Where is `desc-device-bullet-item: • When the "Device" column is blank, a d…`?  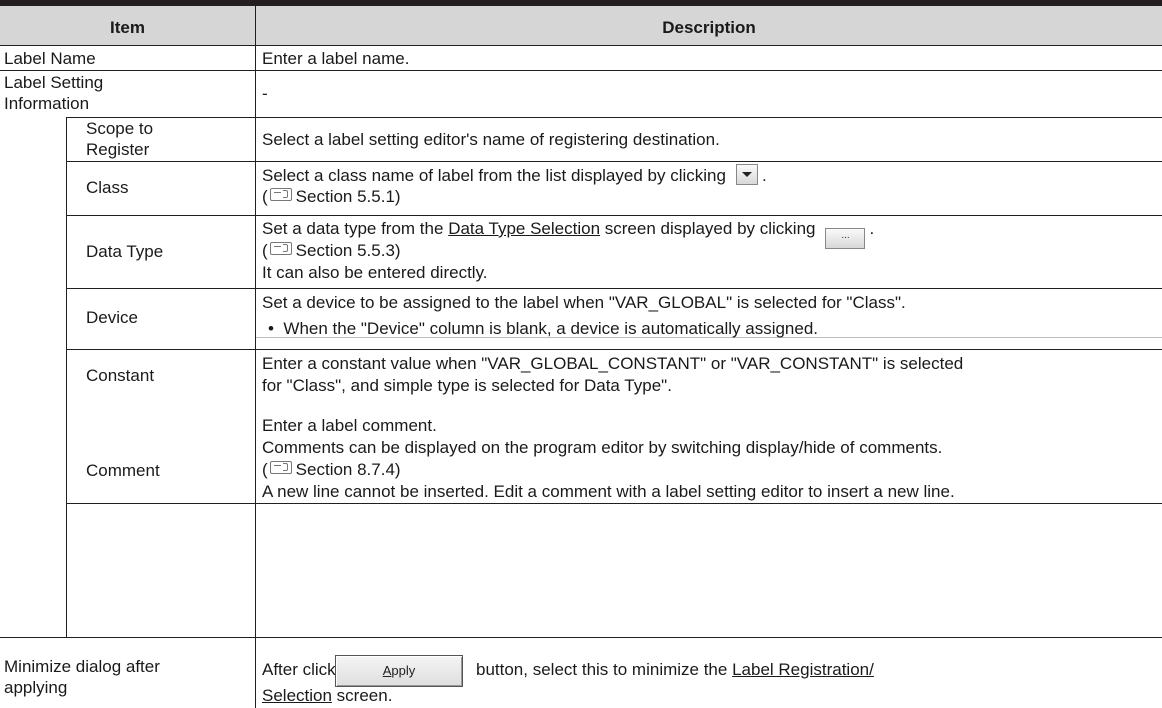 desc-device-bullet-item: • When the "Device" column is blank, a d… is located at coordinates (543, 328).